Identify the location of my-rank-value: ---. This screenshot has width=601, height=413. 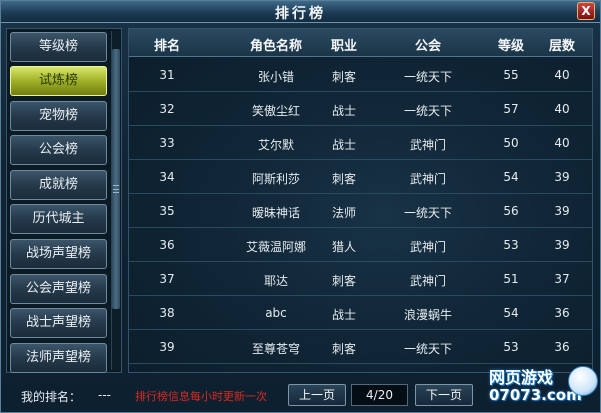
(104, 395).